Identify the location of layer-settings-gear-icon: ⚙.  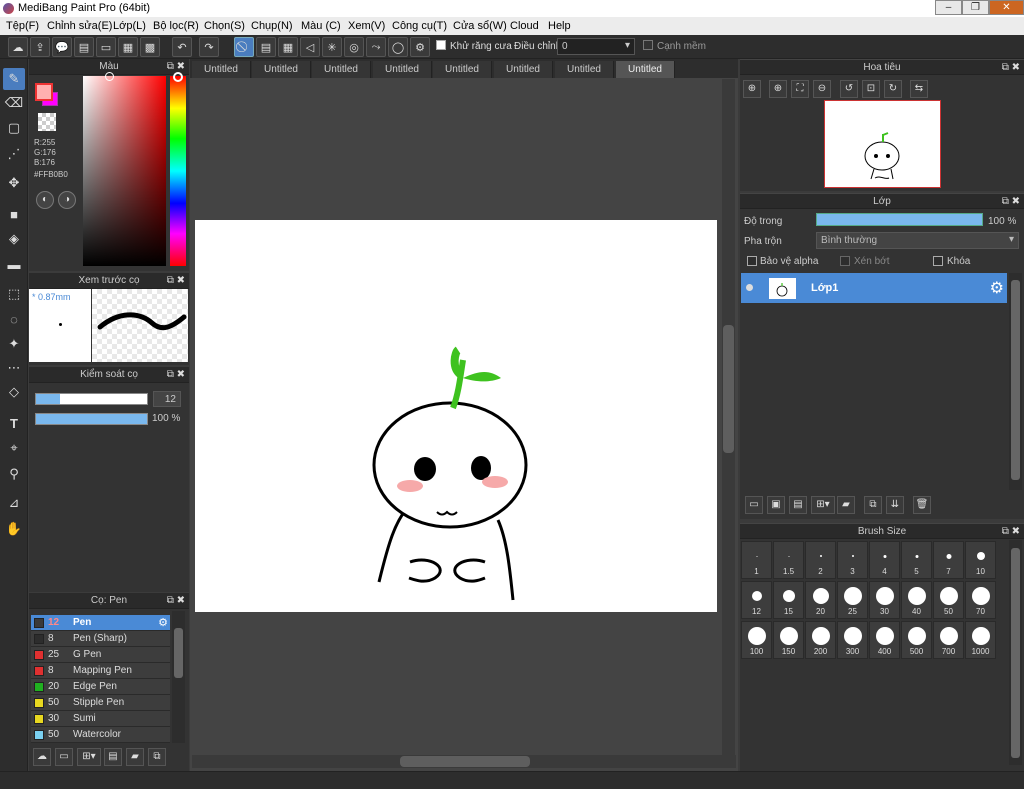
(997, 288).